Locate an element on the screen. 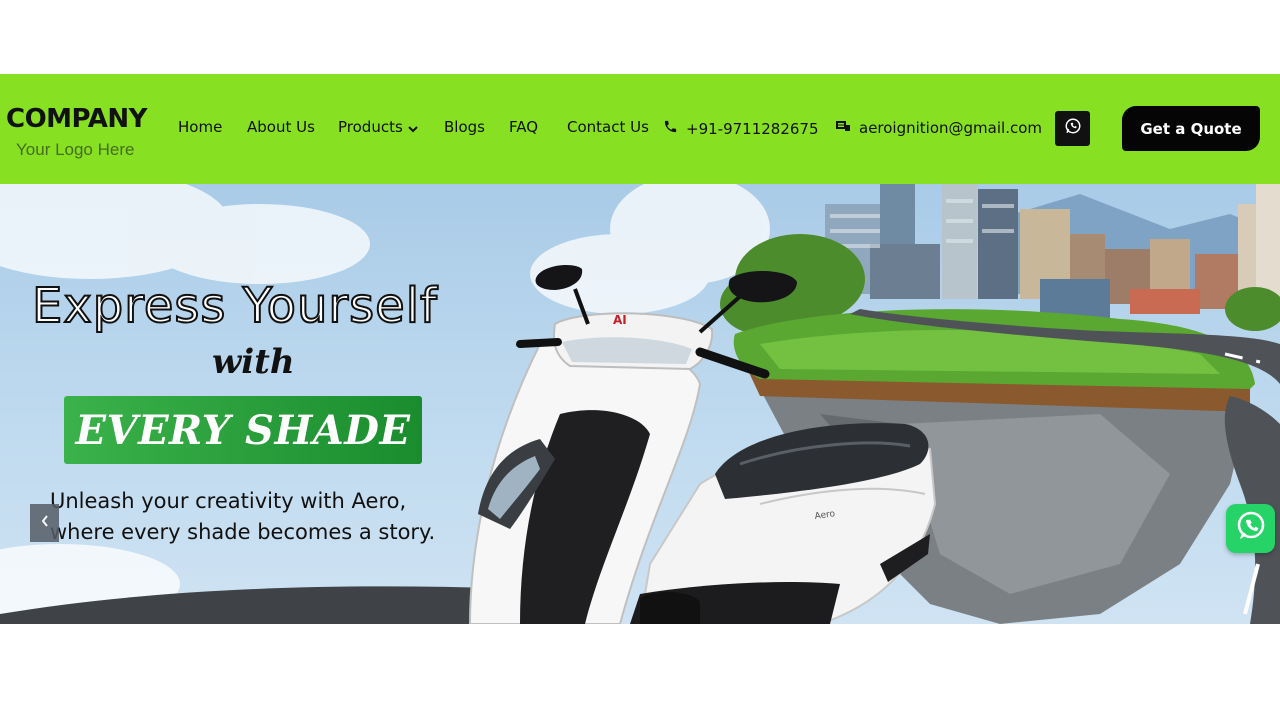  nav-contact-us: Contact Us is located at coordinates (608, 127).